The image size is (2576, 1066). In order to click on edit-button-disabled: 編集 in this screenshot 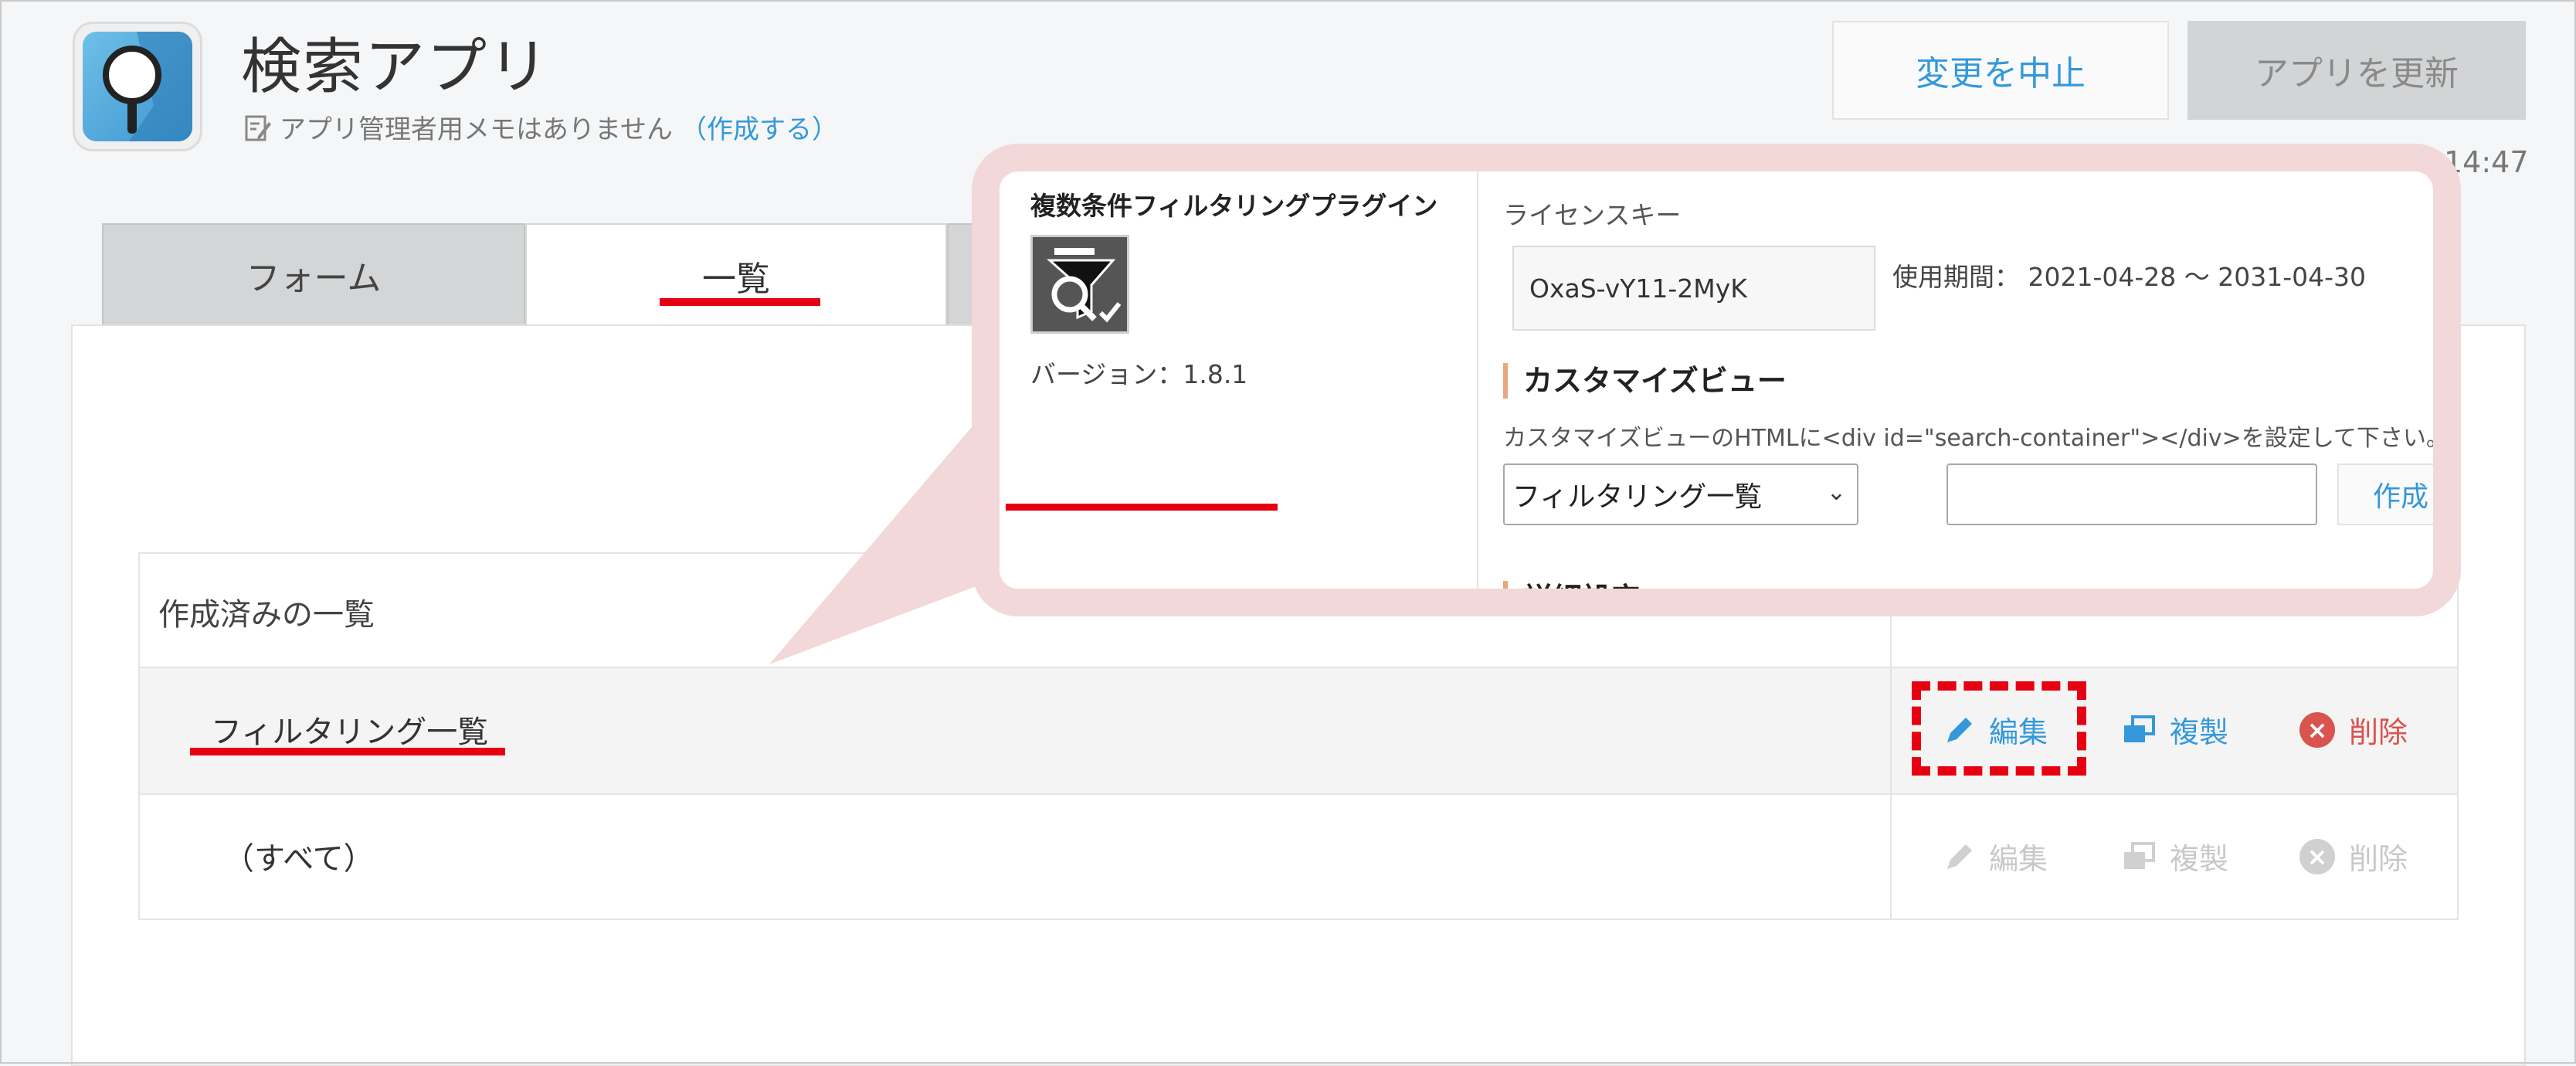, I will do `click(1996, 857)`.